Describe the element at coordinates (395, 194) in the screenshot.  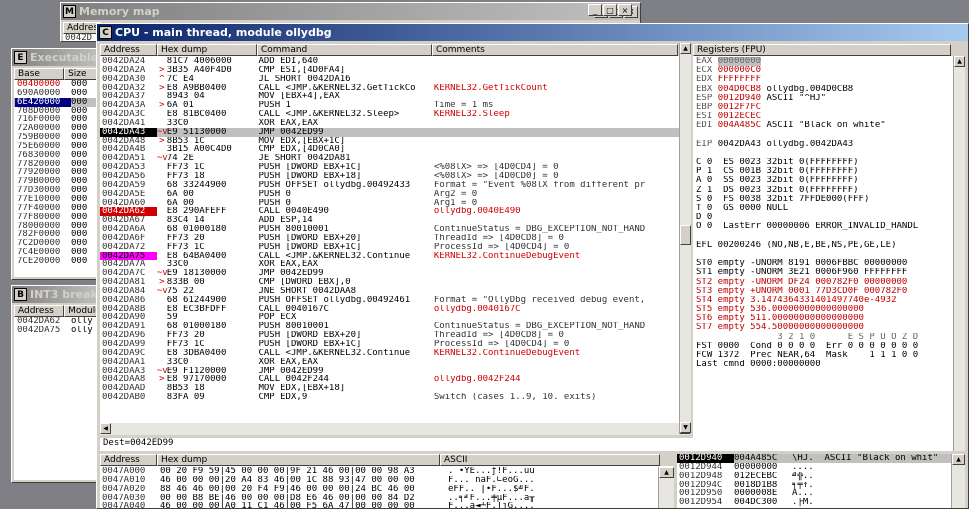
I see `disasm-row: 0042DA5E 6A 00 PUSH 0 Arg2 = 0` at that location.